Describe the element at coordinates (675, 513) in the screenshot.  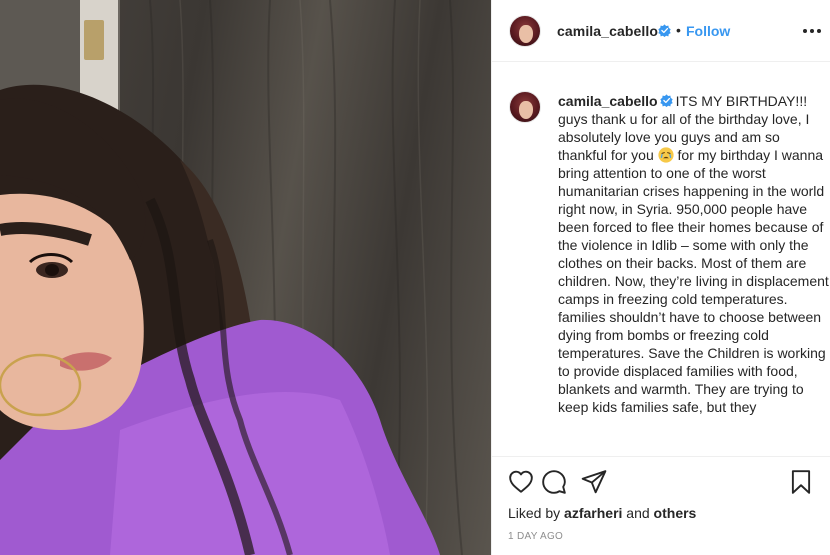
I see `liked-by-others-link: others` at that location.